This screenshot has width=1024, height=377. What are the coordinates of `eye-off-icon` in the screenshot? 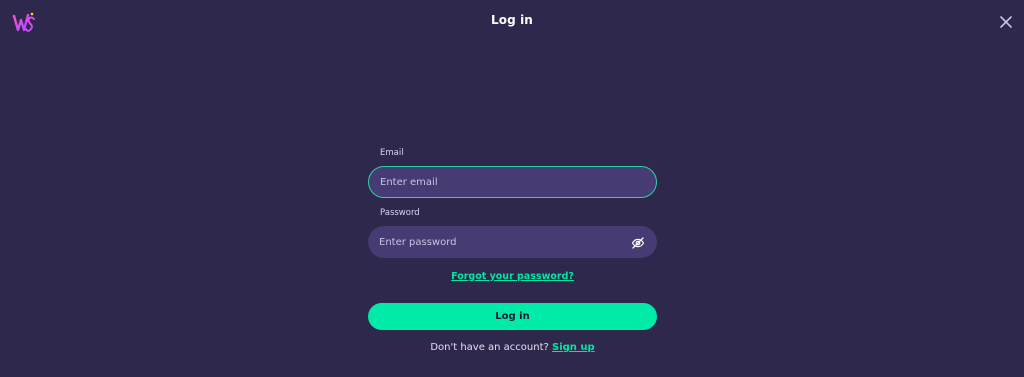 It's located at (638, 243).